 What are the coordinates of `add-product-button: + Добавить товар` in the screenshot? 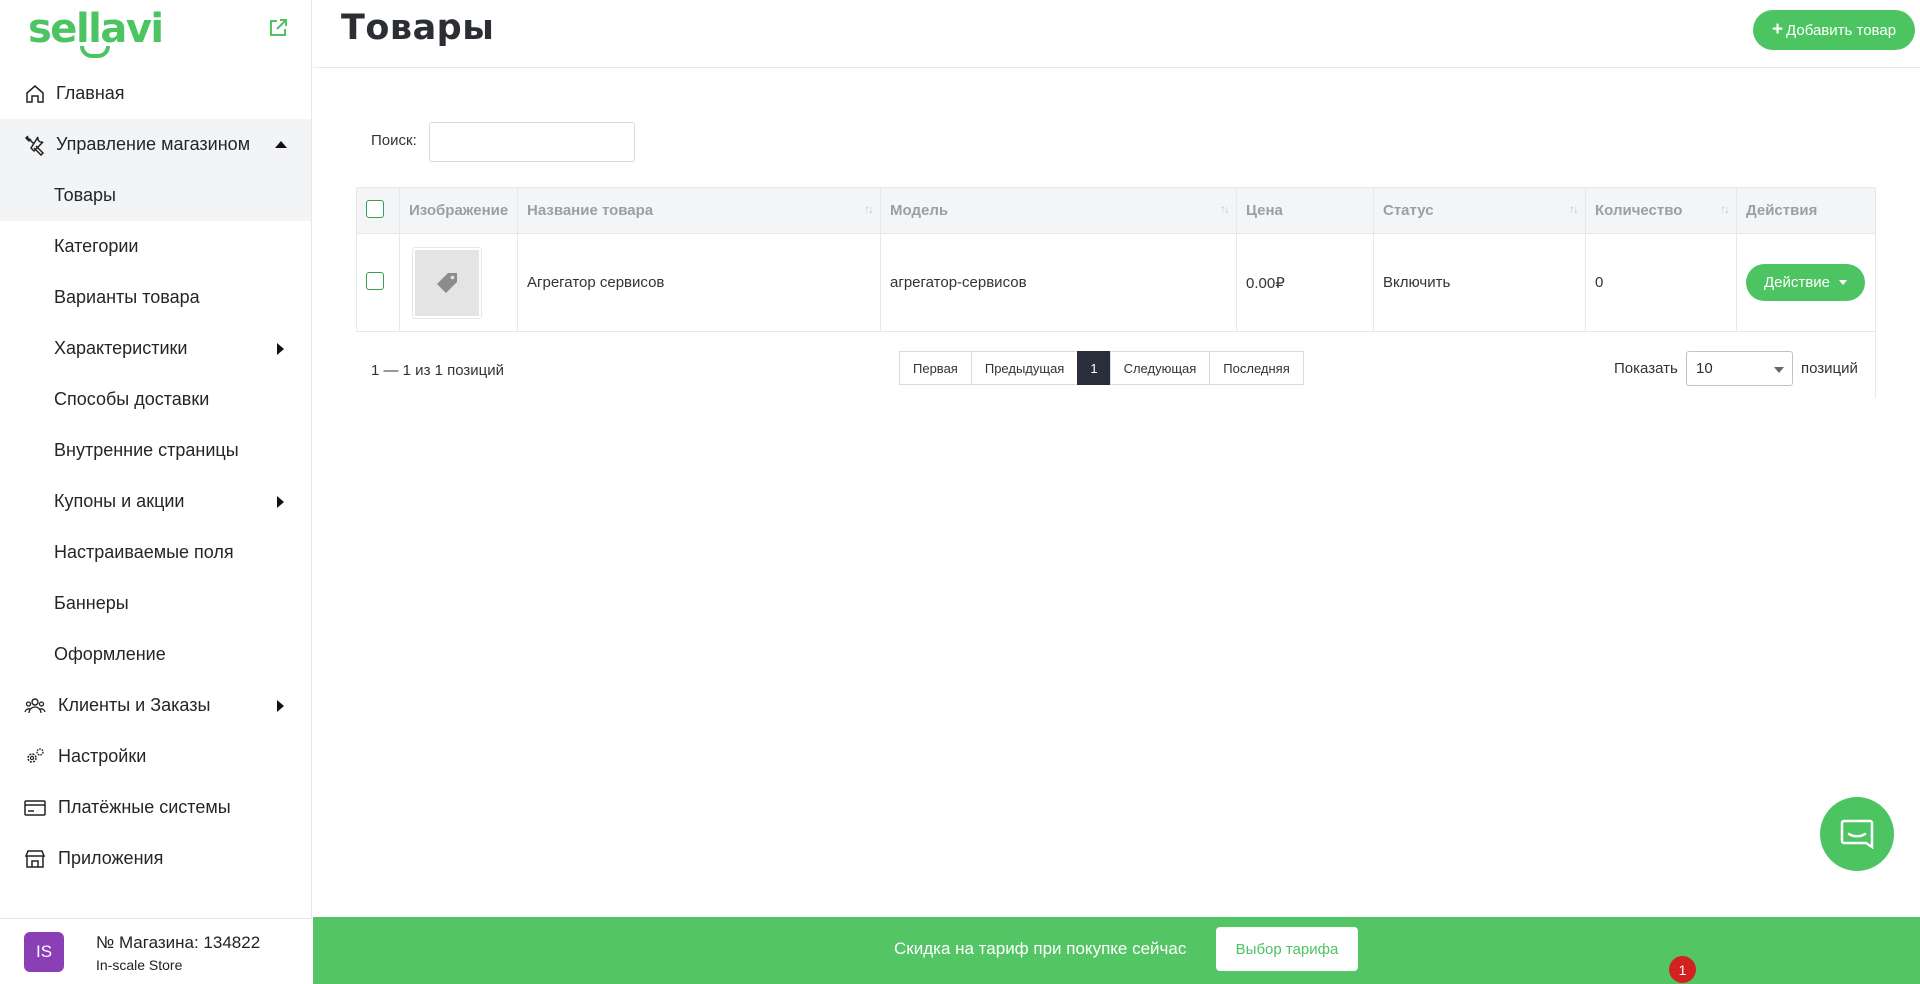 It's located at (1834, 30).